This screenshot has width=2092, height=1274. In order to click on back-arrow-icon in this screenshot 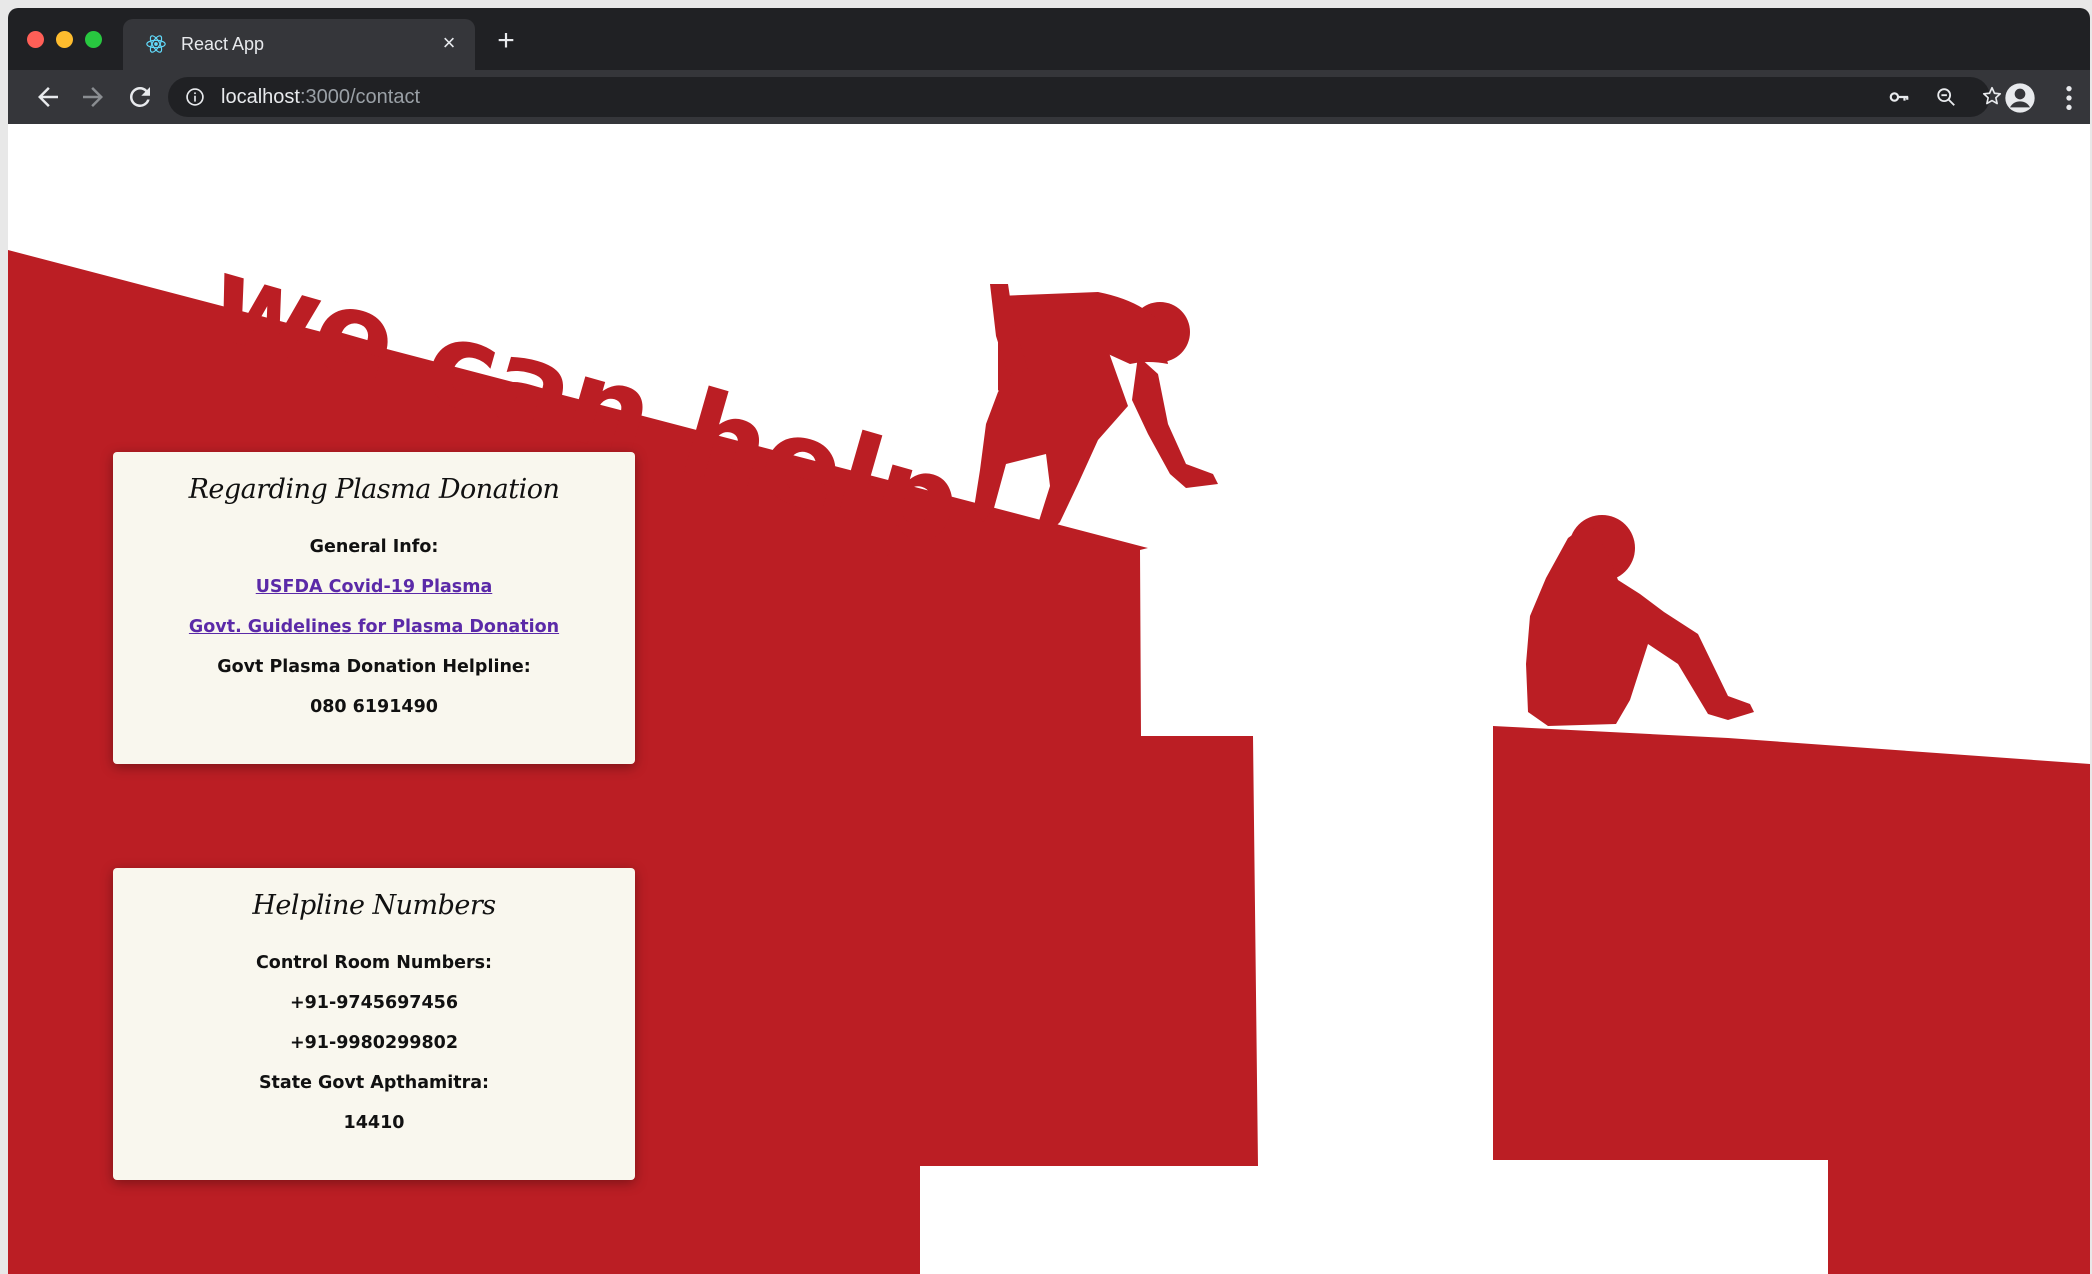, I will do `click(48, 97)`.